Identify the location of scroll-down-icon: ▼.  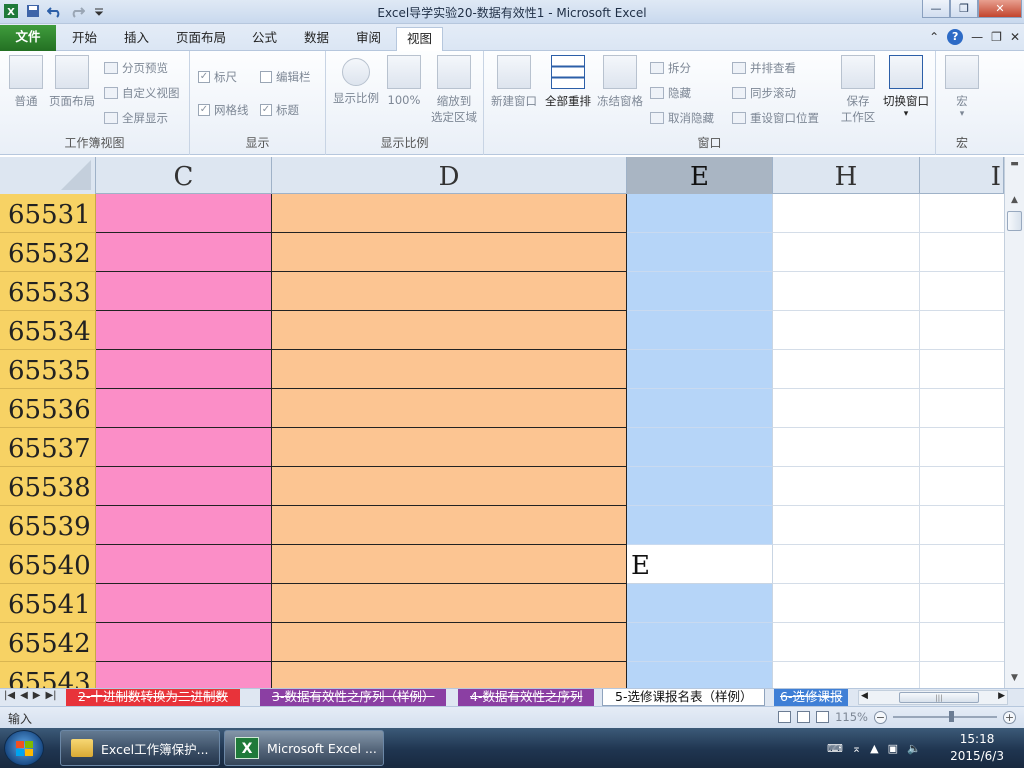
(1014, 678).